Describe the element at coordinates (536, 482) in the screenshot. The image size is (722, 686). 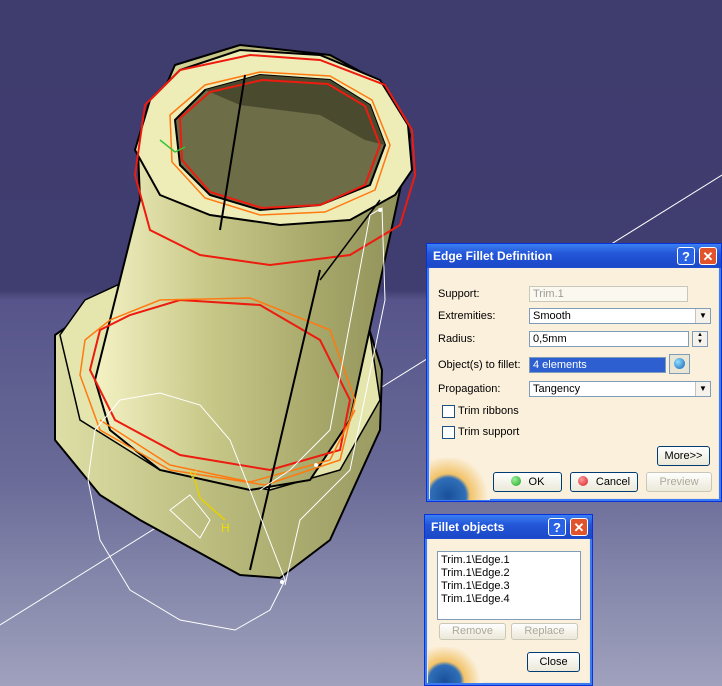
I see `ok-label: OK` at that location.